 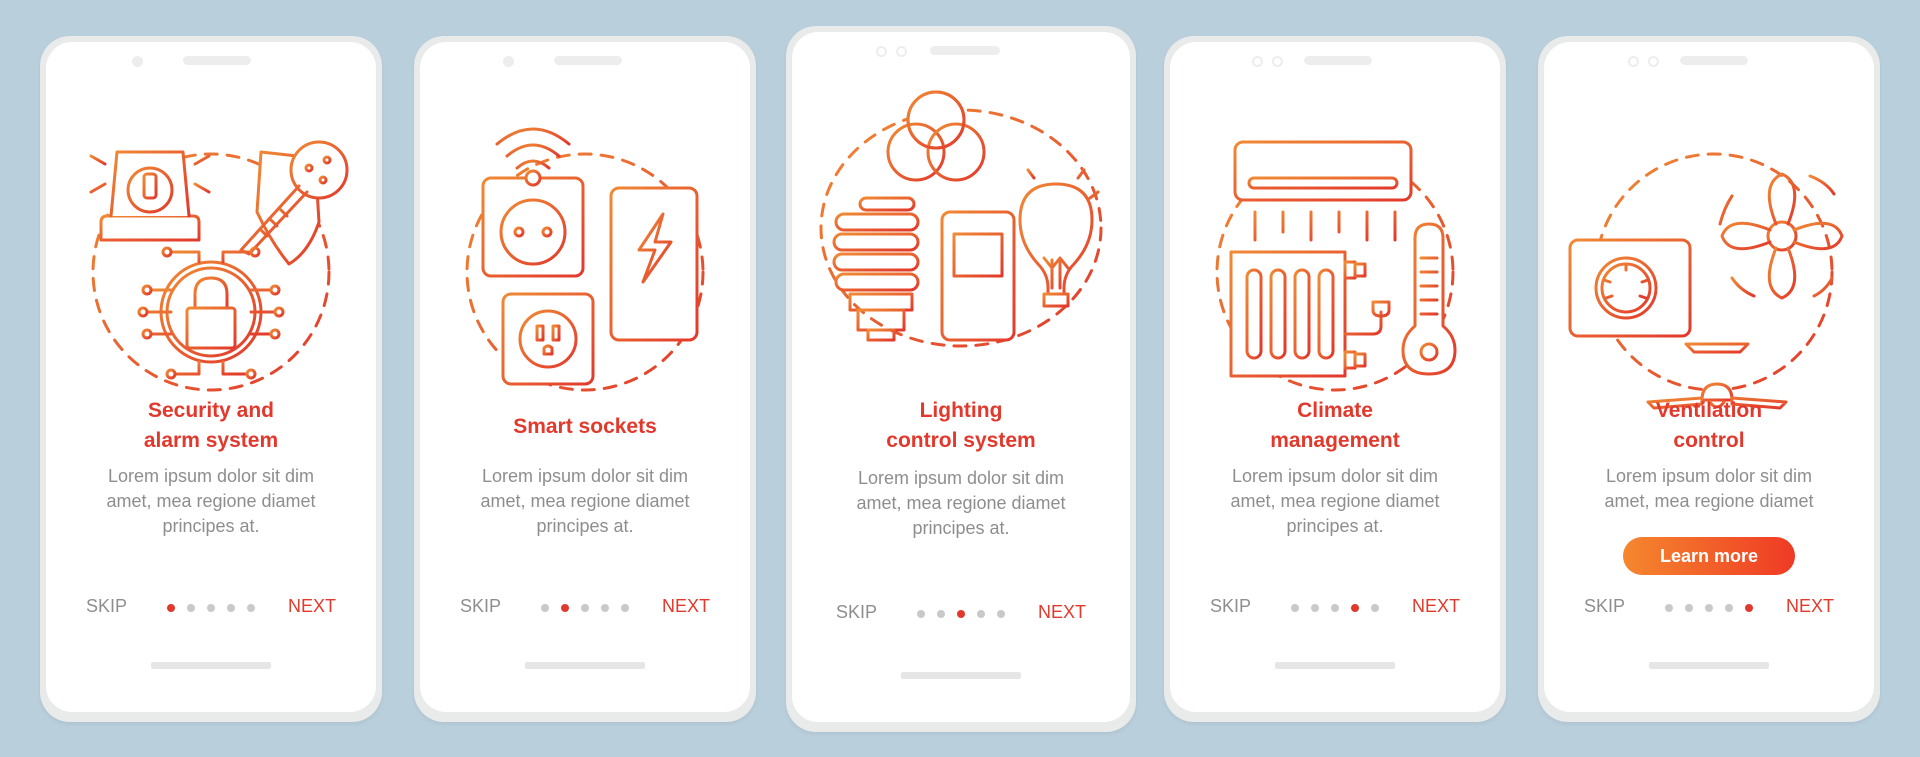 I want to click on lighting-control-illustration, so click(x=961, y=218).